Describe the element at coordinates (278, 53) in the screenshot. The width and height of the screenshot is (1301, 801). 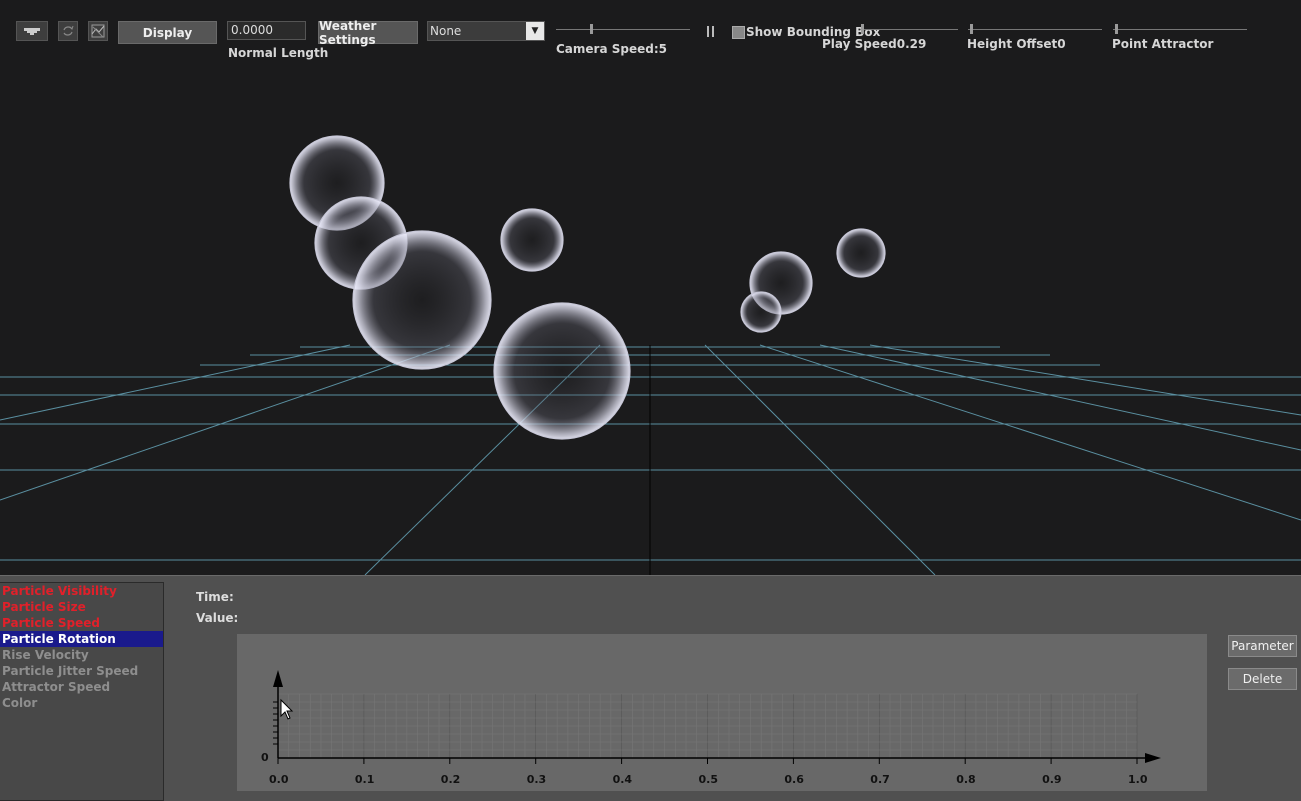
I see `normal-length-label: Normal Length` at that location.